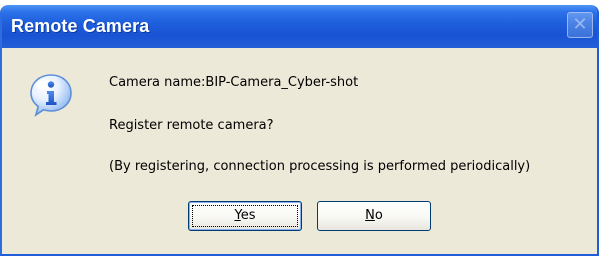 Image resolution: width=599 pixels, height=256 pixels. I want to click on close-icon: ✕, so click(580, 24).